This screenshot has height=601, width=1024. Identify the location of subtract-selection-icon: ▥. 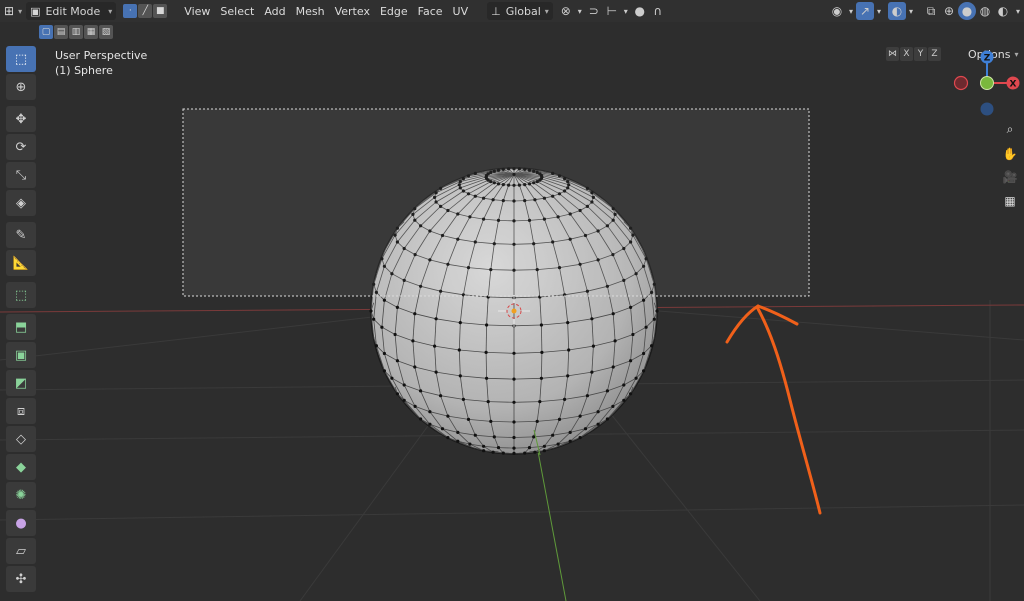
(76, 32).